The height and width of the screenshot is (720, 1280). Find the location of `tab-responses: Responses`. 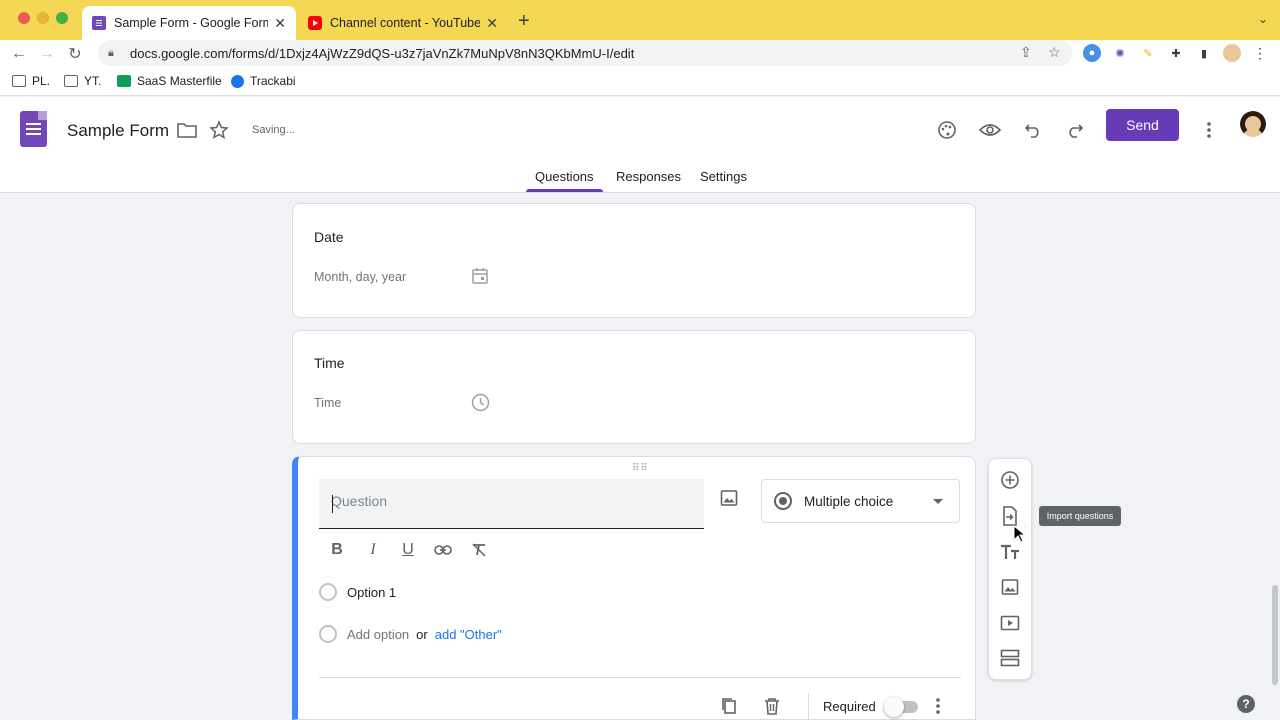

tab-responses: Responses is located at coordinates (648, 176).